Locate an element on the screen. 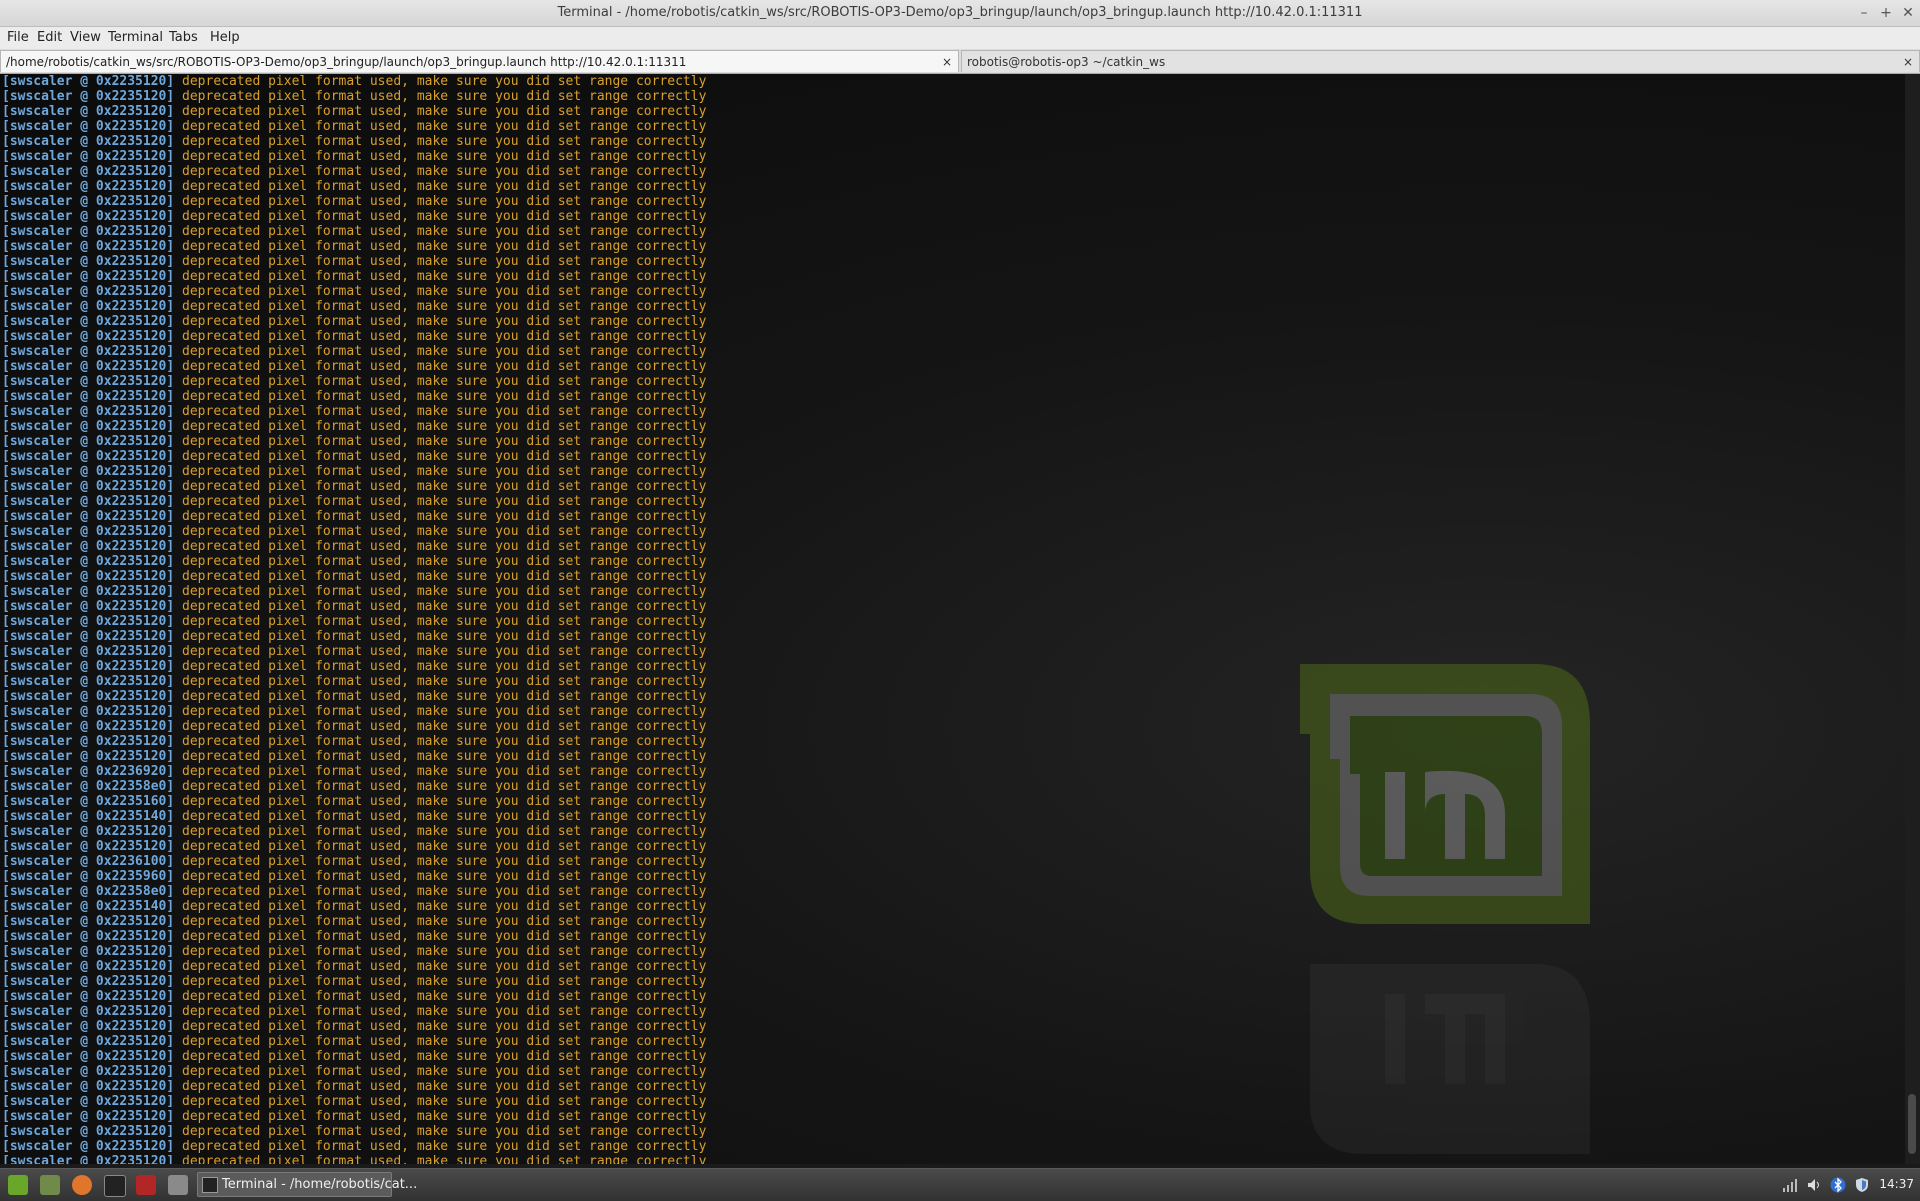 Image resolution: width=1920 pixels, height=1201 pixels. maximize-button: + is located at coordinates (1886, 13).